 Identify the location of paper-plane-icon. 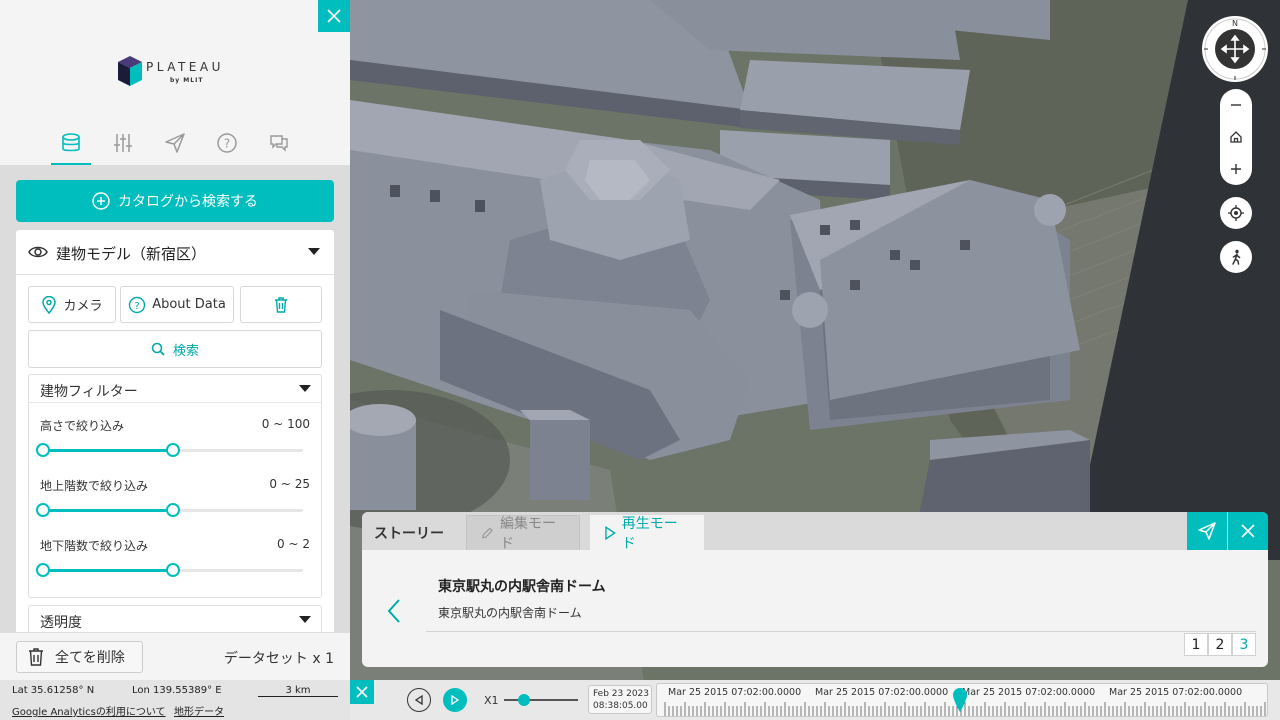
(1207, 531).